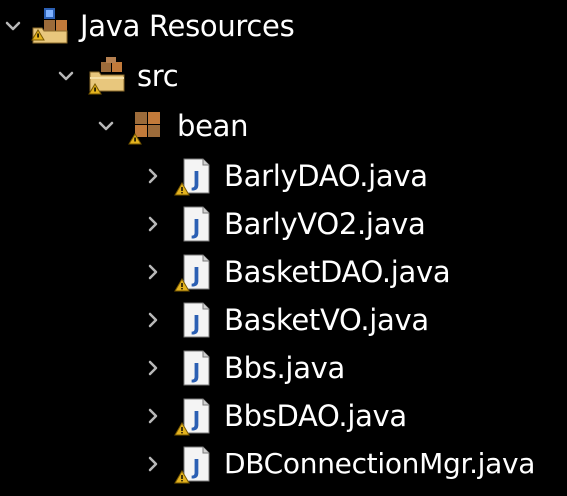 The image size is (567, 496). What do you see at coordinates (380, 463) in the screenshot?
I see `tree-item-label: DBConnectionMgr.java` at bounding box center [380, 463].